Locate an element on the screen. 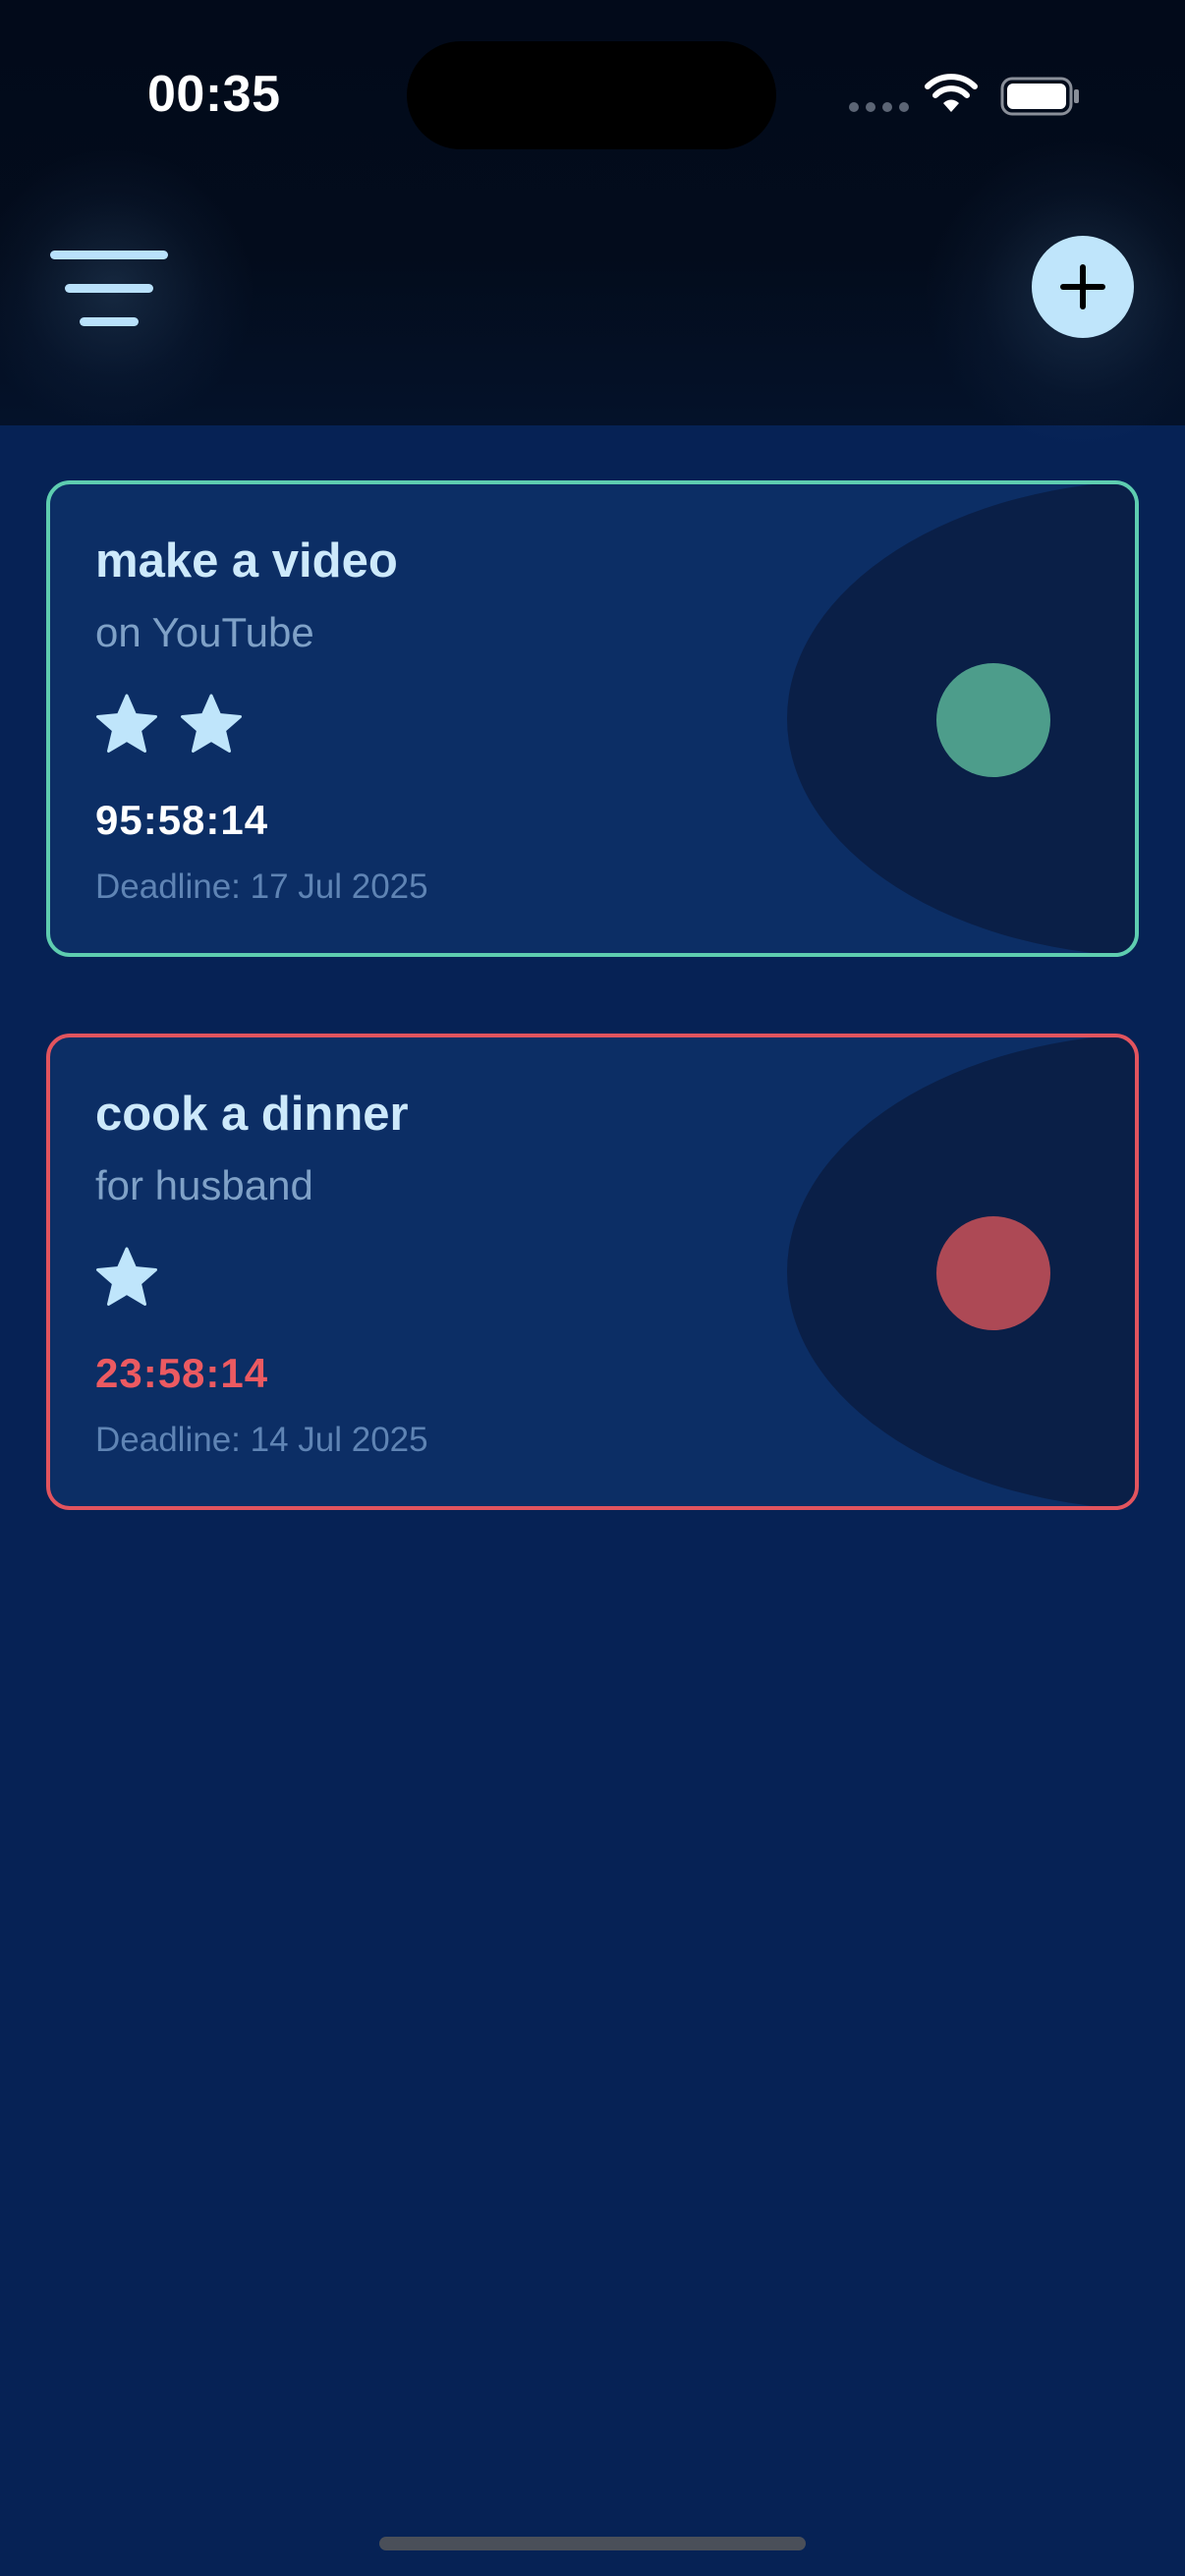 Image resolution: width=1185 pixels, height=2576 pixels. menu-lines-icon is located at coordinates (109, 255).